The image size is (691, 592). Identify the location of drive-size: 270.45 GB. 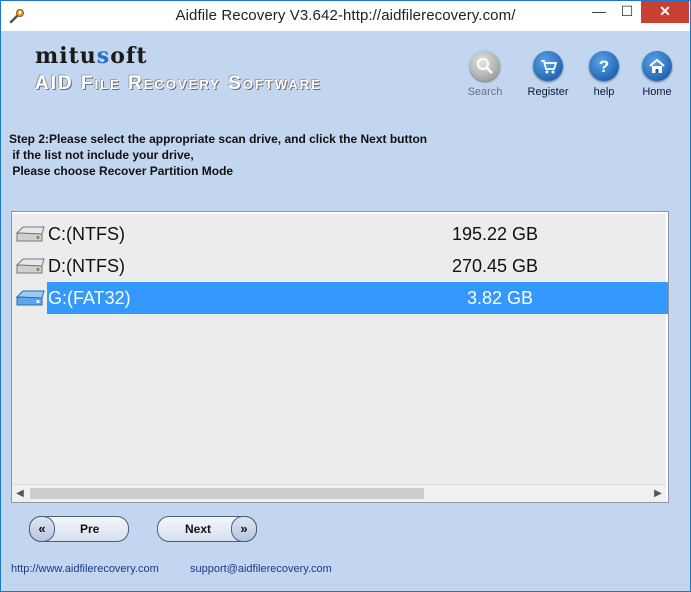
(495, 266).